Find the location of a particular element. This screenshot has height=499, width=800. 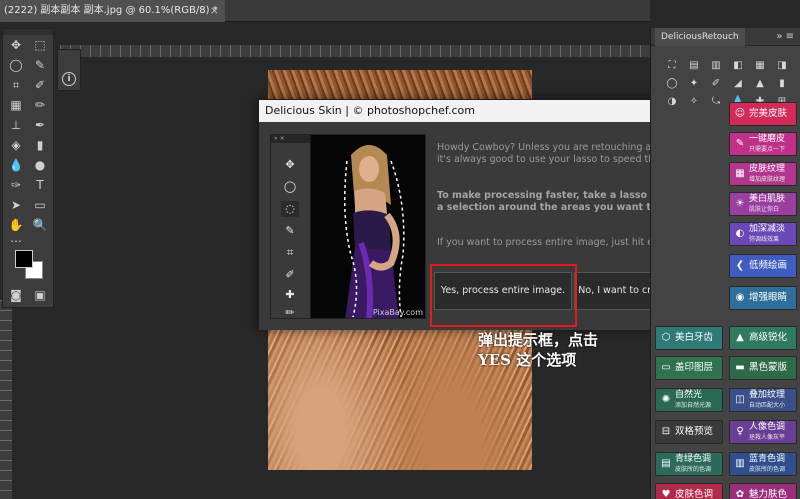

marquee-tool-icon: ⬚ is located at coordinates (40, 45).